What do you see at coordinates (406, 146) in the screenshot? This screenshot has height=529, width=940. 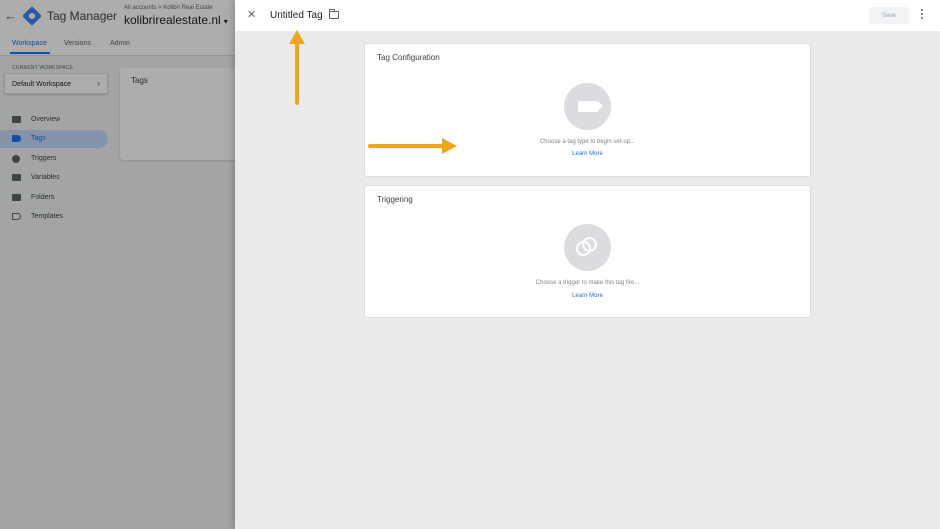 I see `annotation-arrow-right` at bounding box center [406, 146].